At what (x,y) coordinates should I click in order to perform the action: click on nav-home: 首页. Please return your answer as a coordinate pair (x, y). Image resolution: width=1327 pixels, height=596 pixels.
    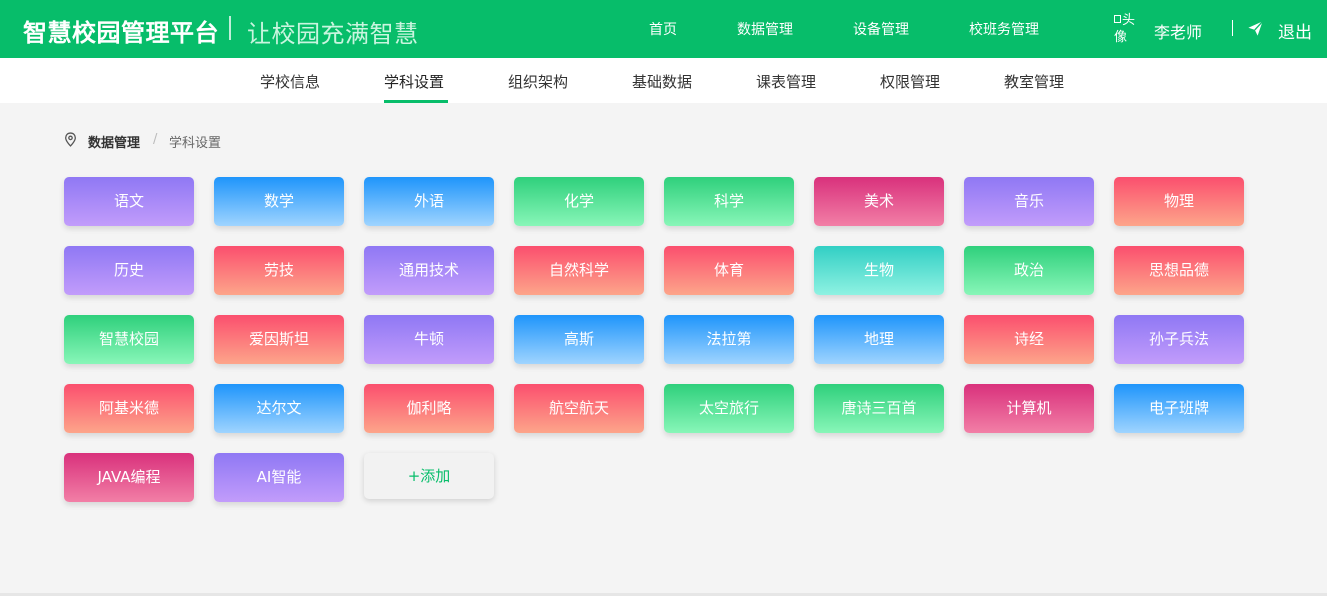
    Looking at the image, I should click on (663, 29).